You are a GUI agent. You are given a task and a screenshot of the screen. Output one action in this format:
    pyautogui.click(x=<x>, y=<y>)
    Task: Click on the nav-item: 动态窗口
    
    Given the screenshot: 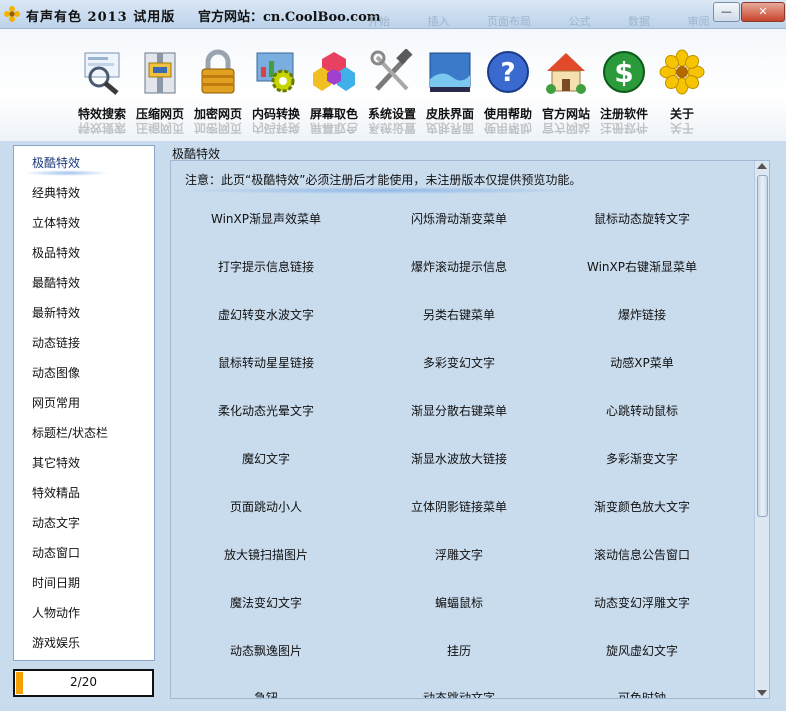 What is the action you would take?
    pyautogui.click(x=56, y=552)
    